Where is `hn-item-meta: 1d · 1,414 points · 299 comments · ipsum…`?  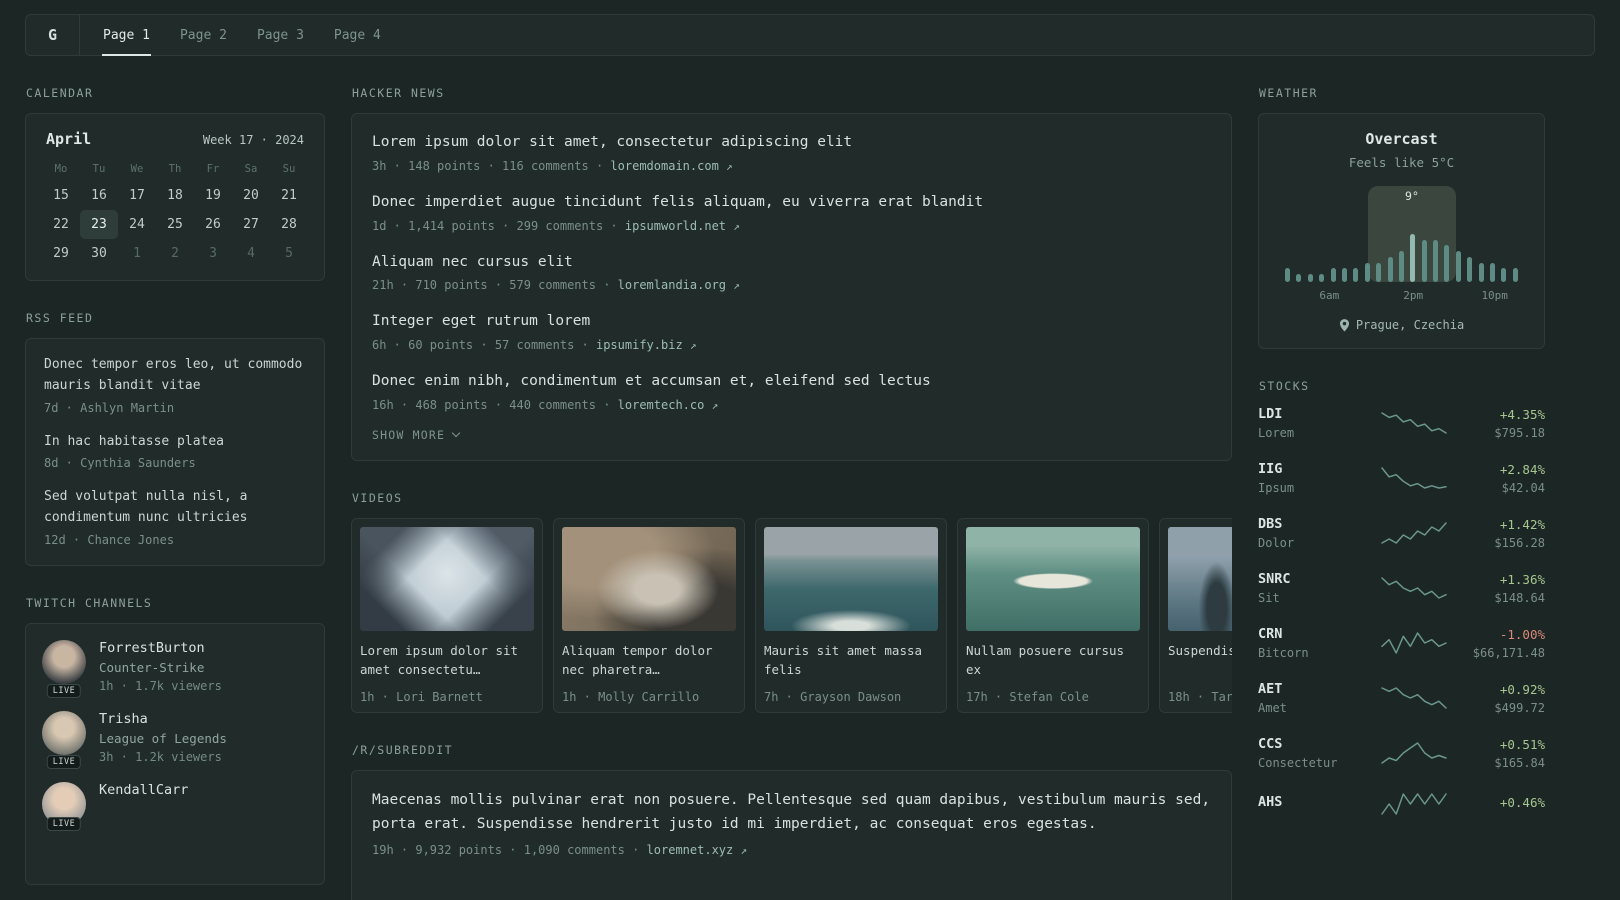
hn-item-meta: 1d · 1,414 points · 299 comments · ipsum… is located at coordinates (791, 226).